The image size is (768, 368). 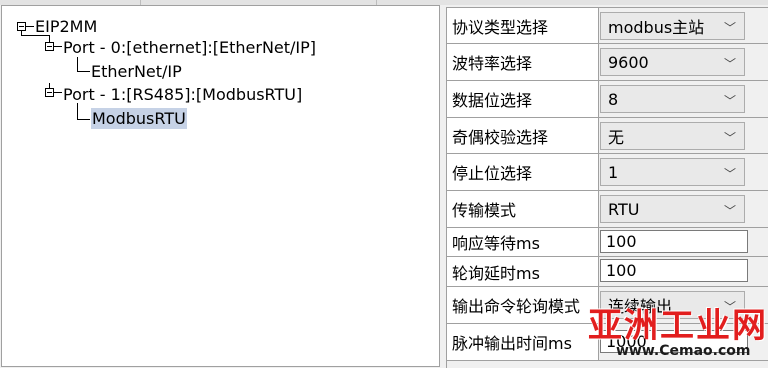 What do you see at coordinates (613, 172) in the screenshot?
I see `dropdown-value: 1` at bounding box center [613, 172].